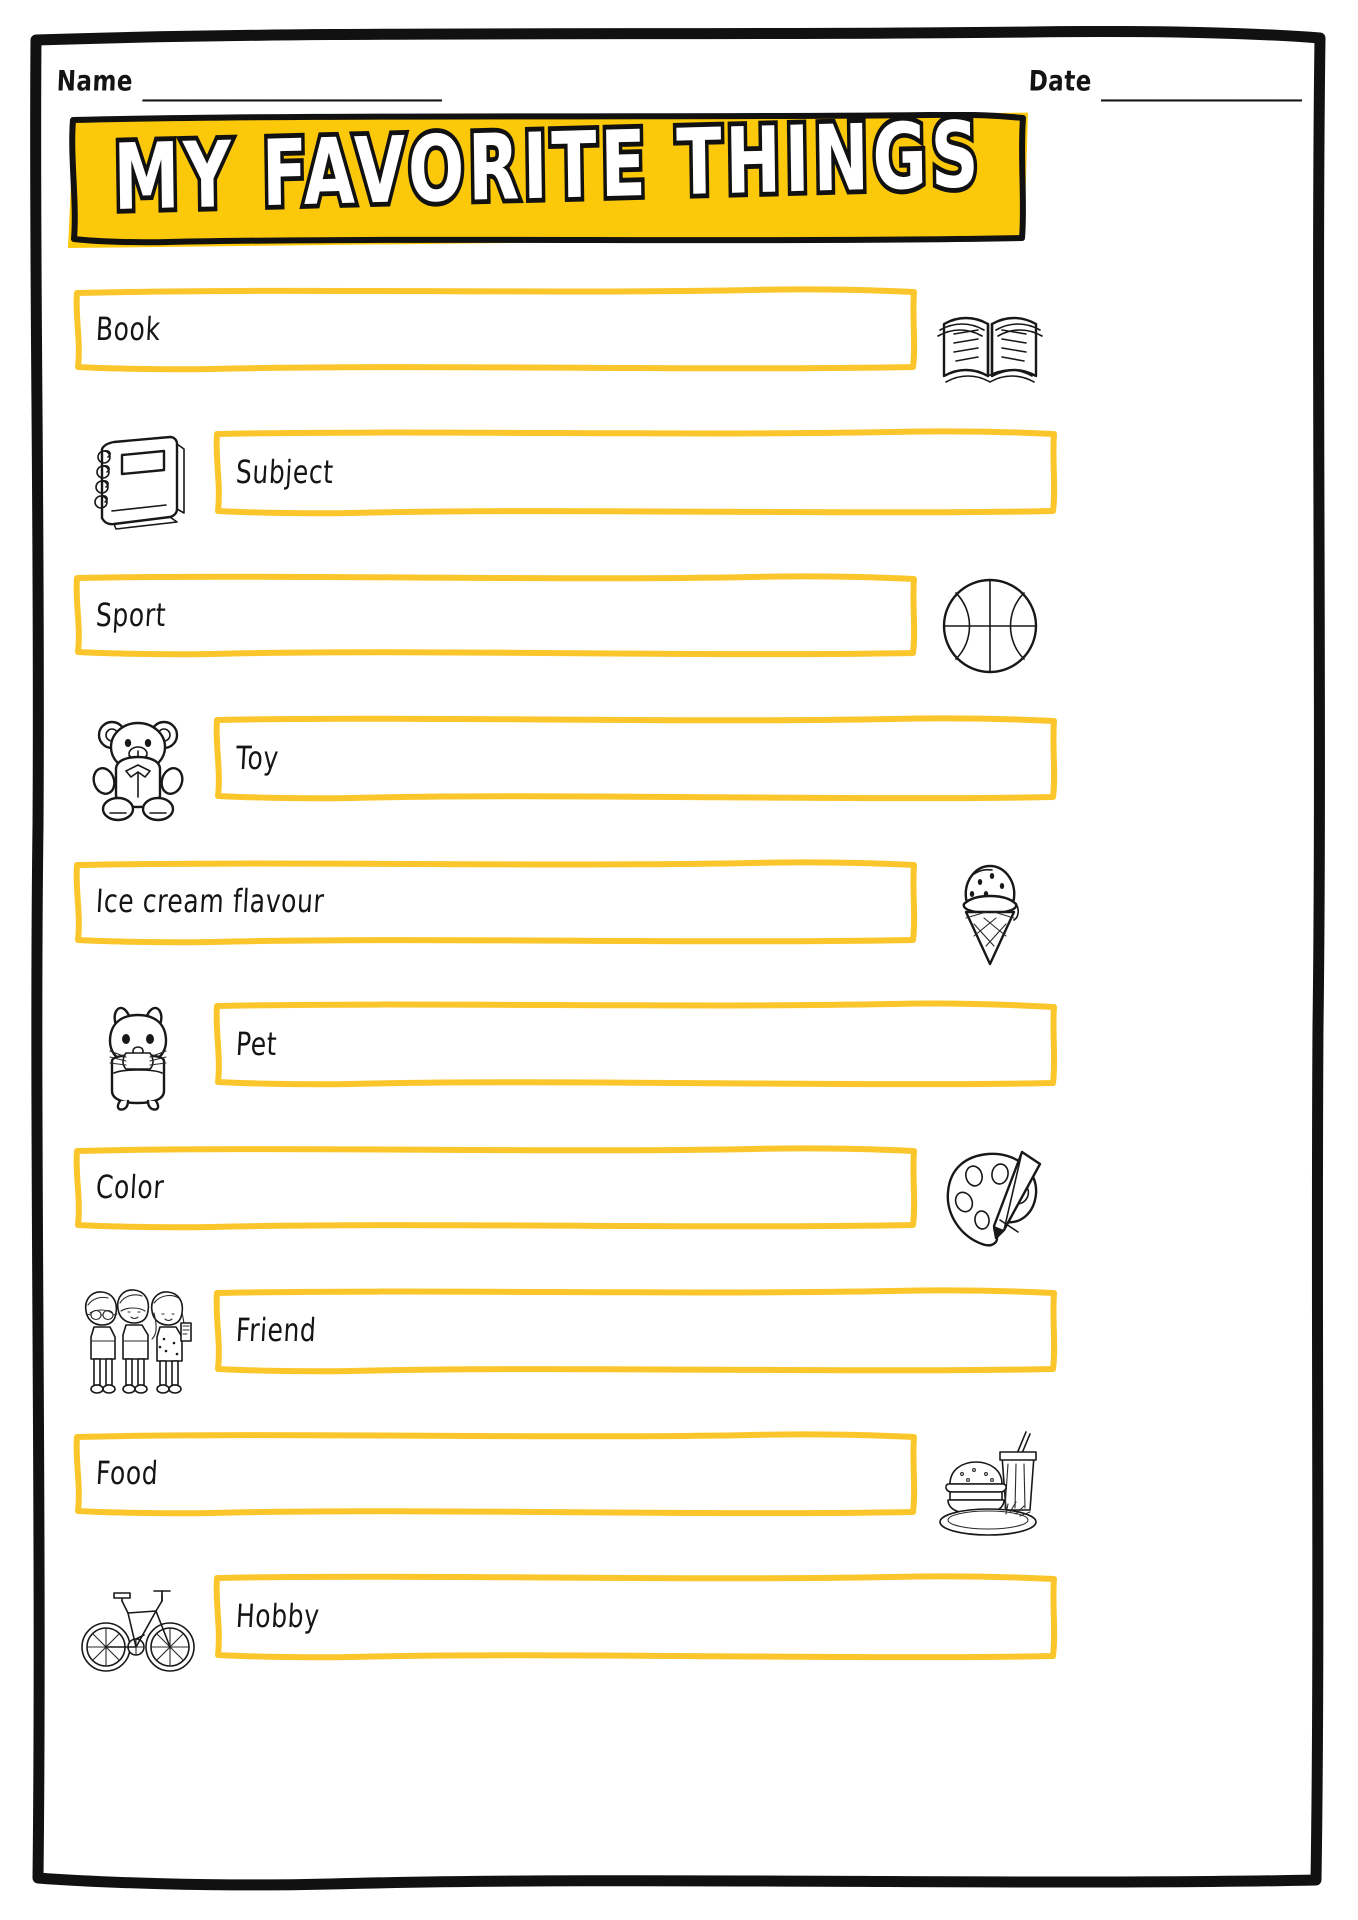 The height and width of the screenshot is (1920, 1358). What do you see at coordinates (131, 615) in the screenshot?
I see `prompt-label: Sport` at bounding box center [131, 615].